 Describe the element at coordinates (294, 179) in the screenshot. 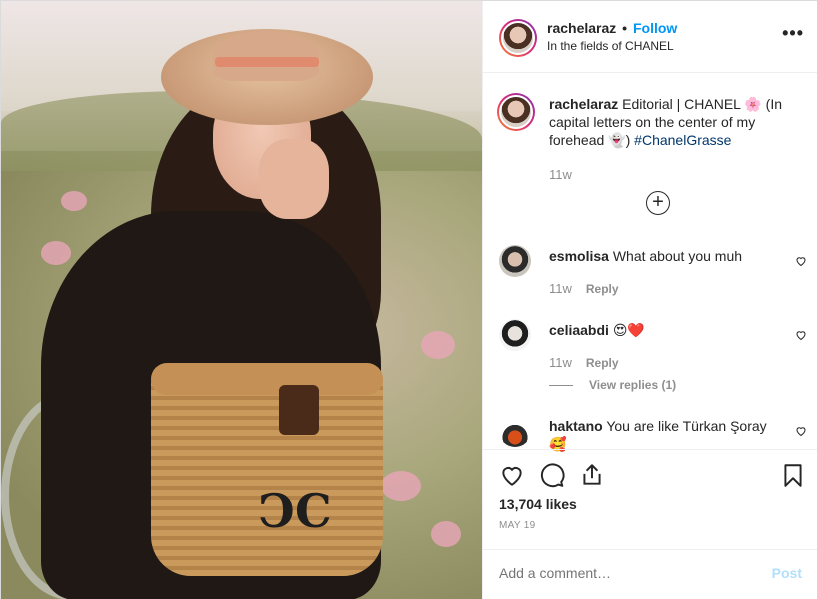

I see `photo-hand` at that location.